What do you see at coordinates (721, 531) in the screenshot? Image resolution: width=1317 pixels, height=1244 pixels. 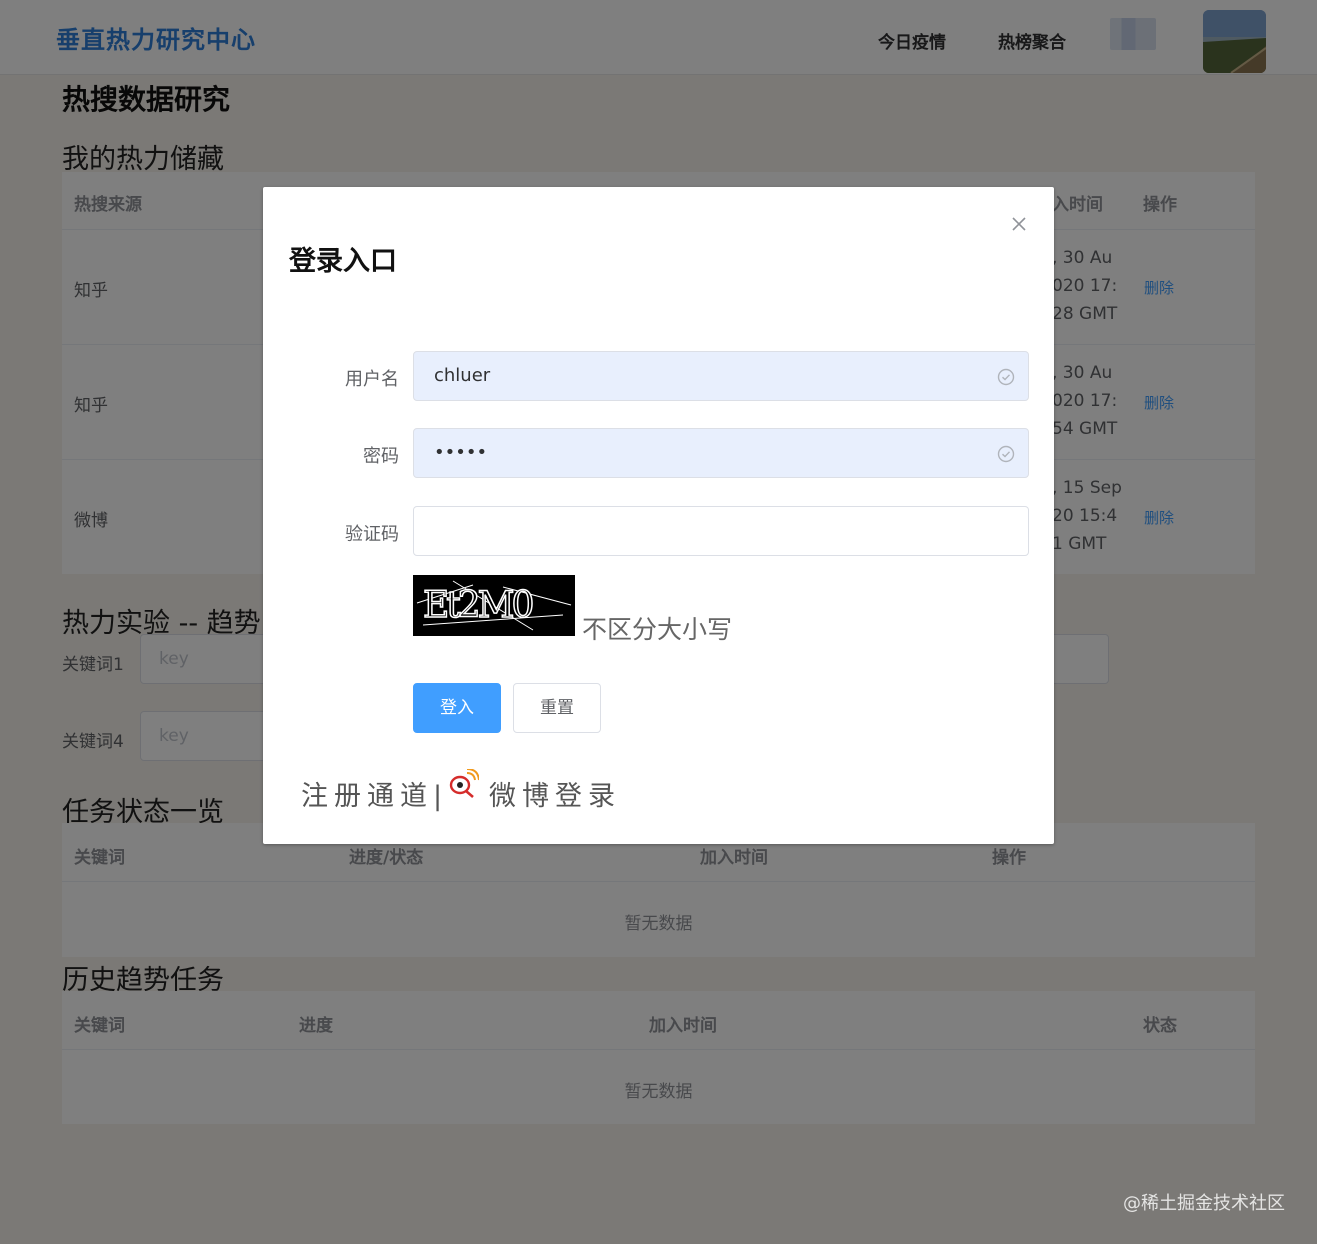 I see `captcha-input` at bounding box center [721, 531].